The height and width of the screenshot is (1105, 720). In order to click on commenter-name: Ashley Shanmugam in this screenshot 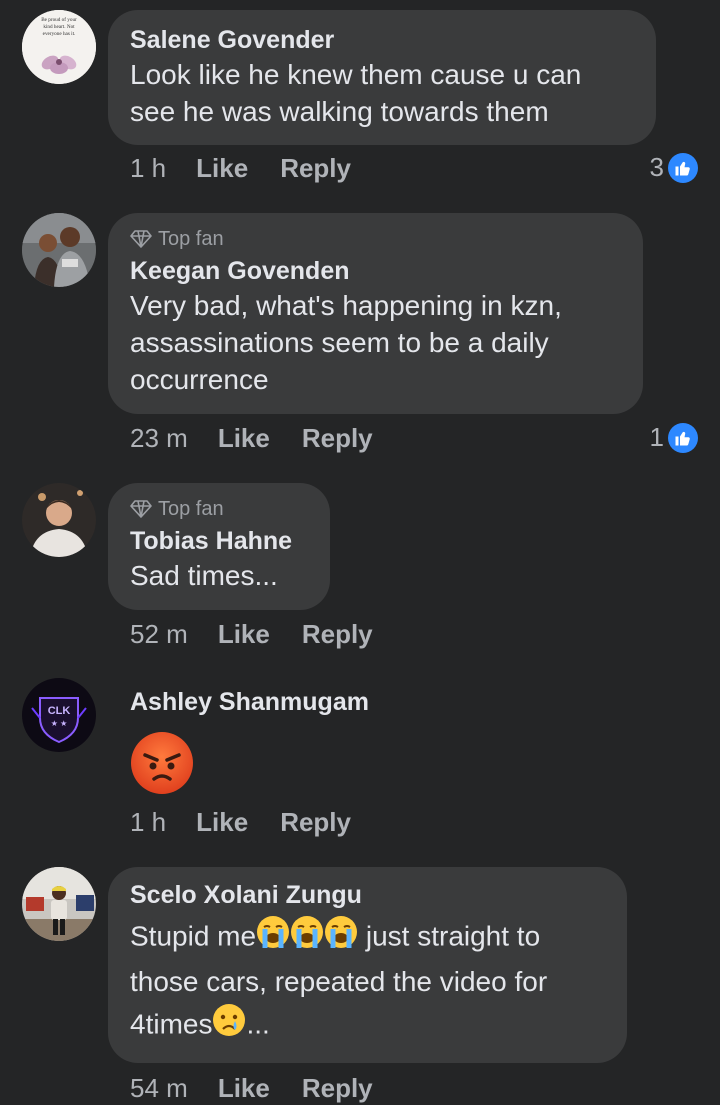, I will do `click(249, 702)`.